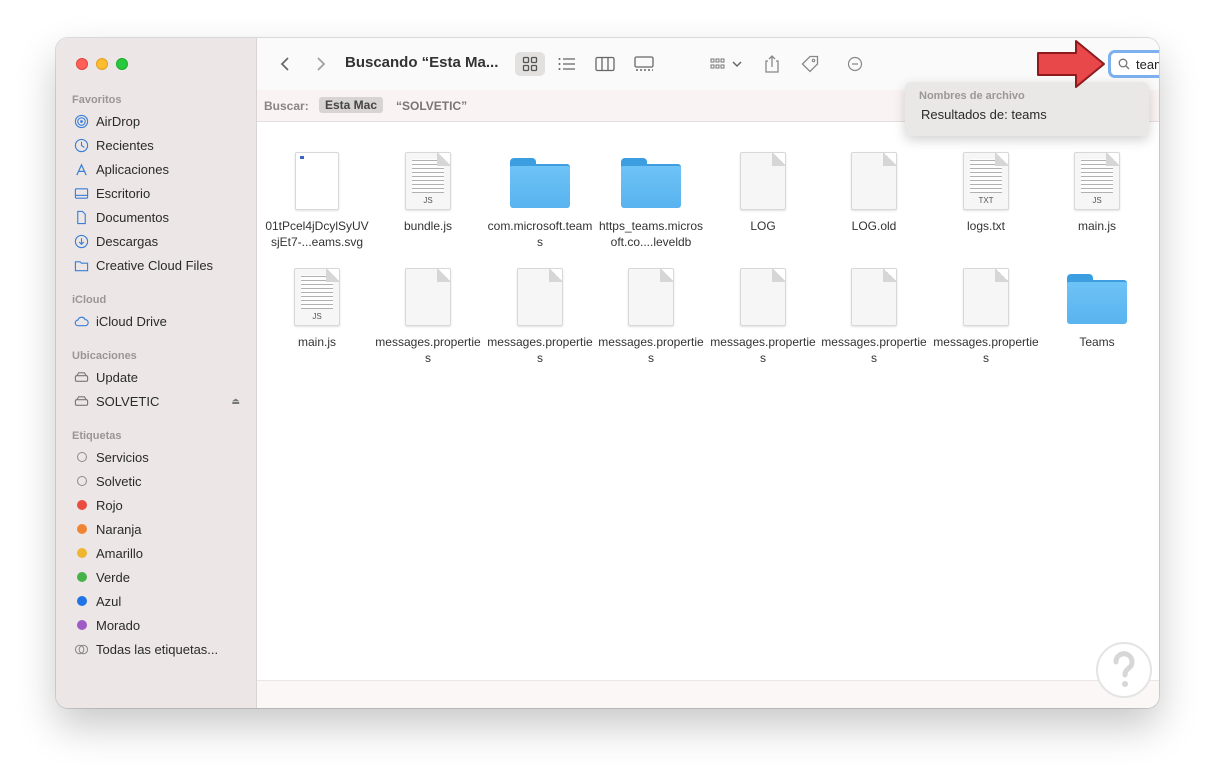 The height and width of the screenshot is (782, 1215). Describe the element at coordinates (159, 505) in the screenshot. I see `sidebar-tag-rojo: Rojo` at that location.